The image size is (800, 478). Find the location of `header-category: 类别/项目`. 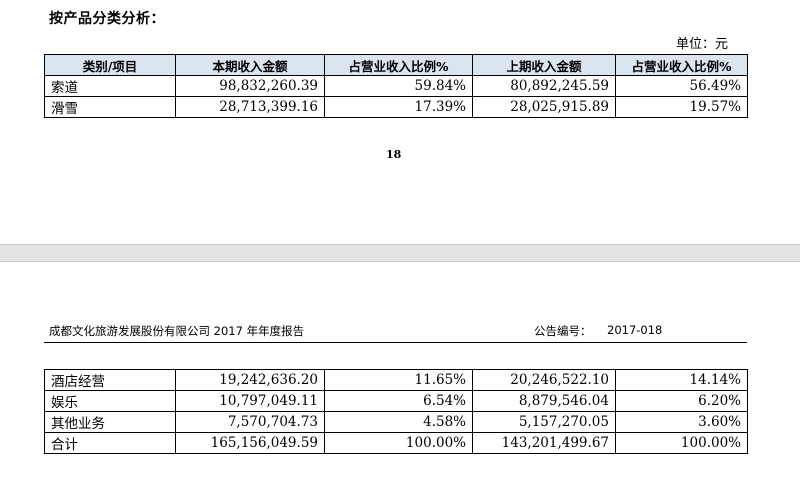

header-category: 类别/项目 is located at coordinates (110, 65).